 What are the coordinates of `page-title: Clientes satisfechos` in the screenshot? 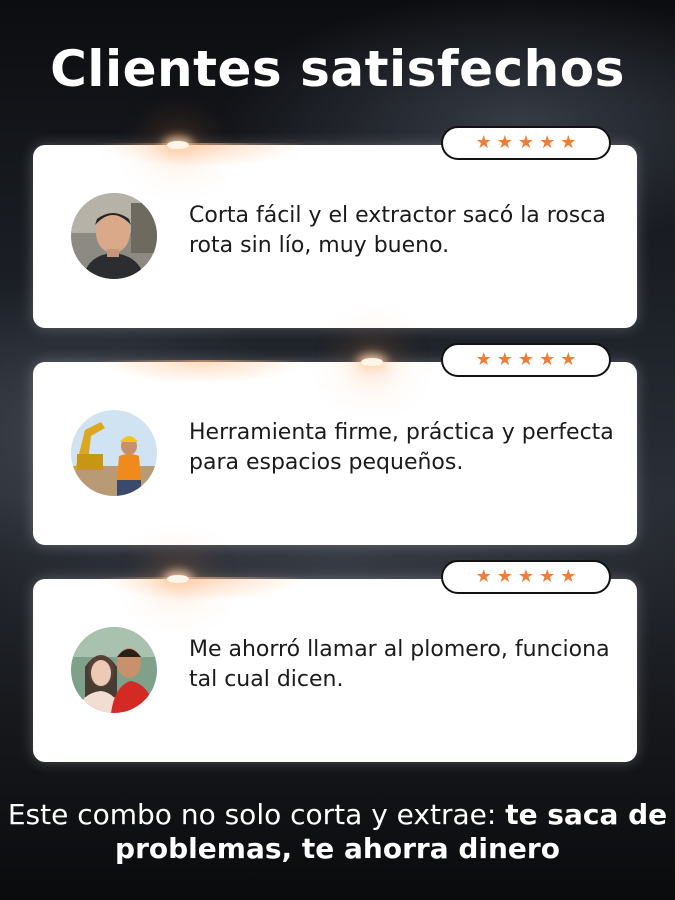 It's located at (337, 69).